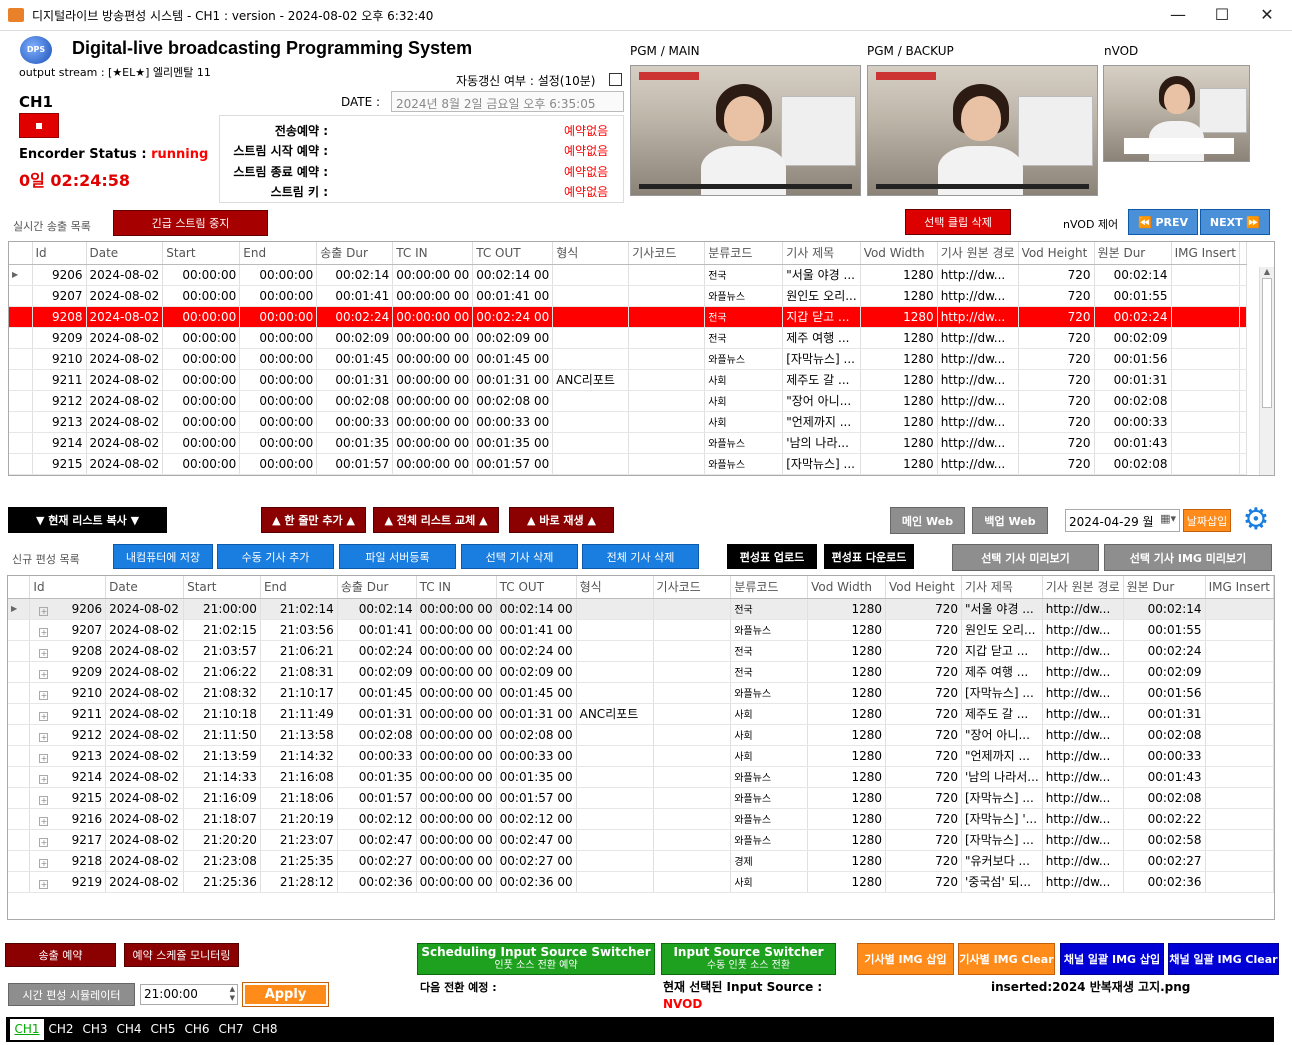 The image size is (1292, 1045). Describe the element at coordinates (507, 101) in the screenshot. I see `date-picker: 2024년 8월 2일 금요일 오후 6:35:05` at that location.